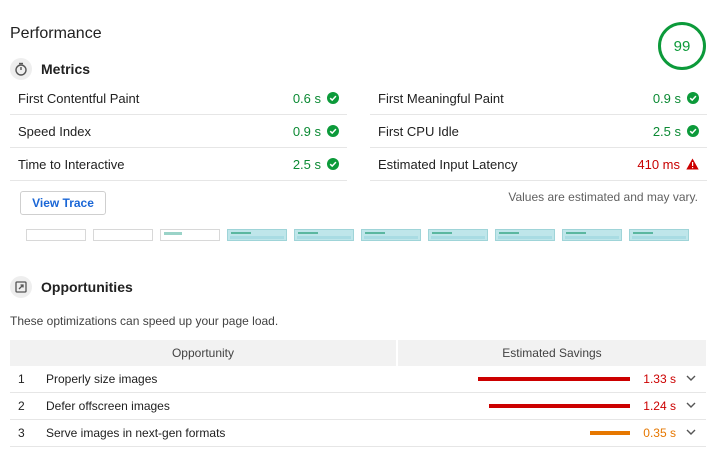 The height and width of the screenshot is (460, 724). I want to click on savings-value: 1.24 s, so click(659, 406).